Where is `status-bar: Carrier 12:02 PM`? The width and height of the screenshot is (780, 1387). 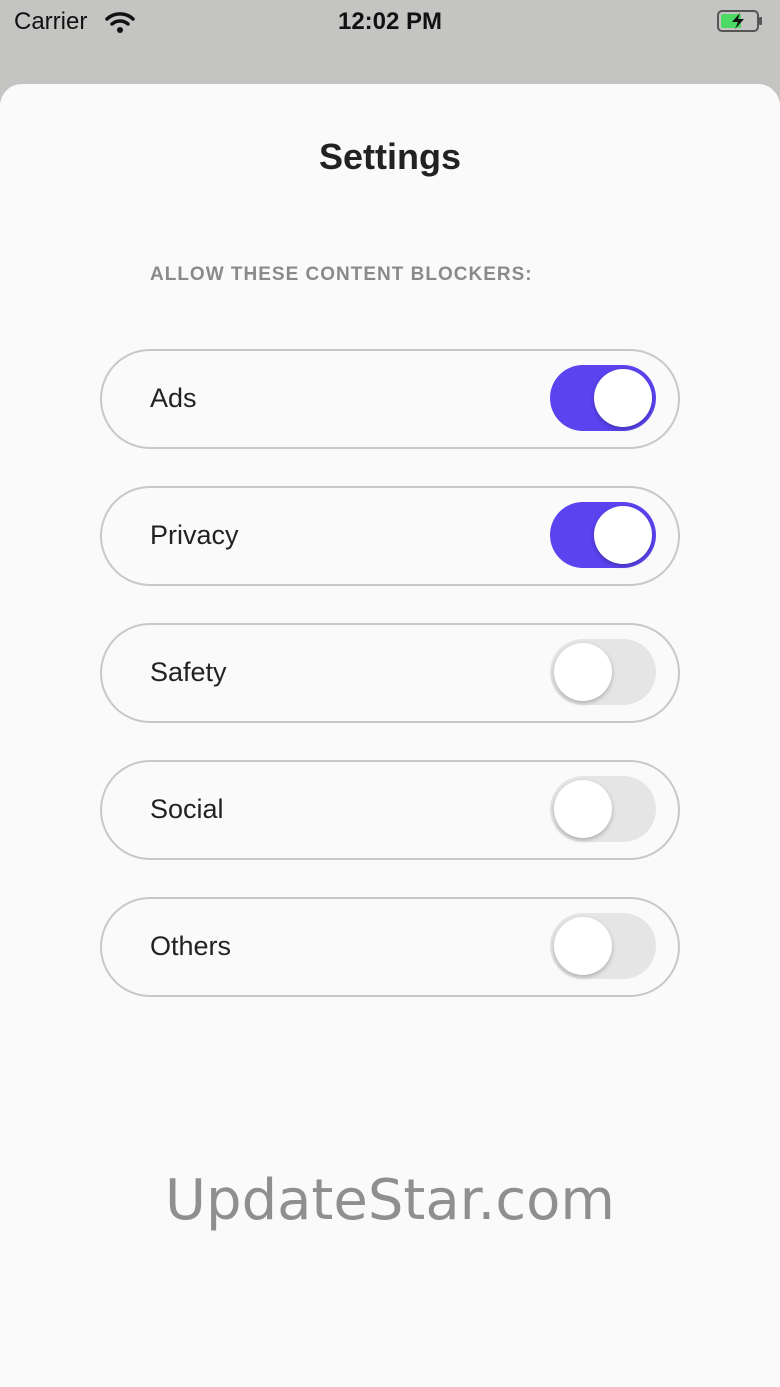
status-bar: Carrier 12:02 PM is located at coordinates (390, 22).